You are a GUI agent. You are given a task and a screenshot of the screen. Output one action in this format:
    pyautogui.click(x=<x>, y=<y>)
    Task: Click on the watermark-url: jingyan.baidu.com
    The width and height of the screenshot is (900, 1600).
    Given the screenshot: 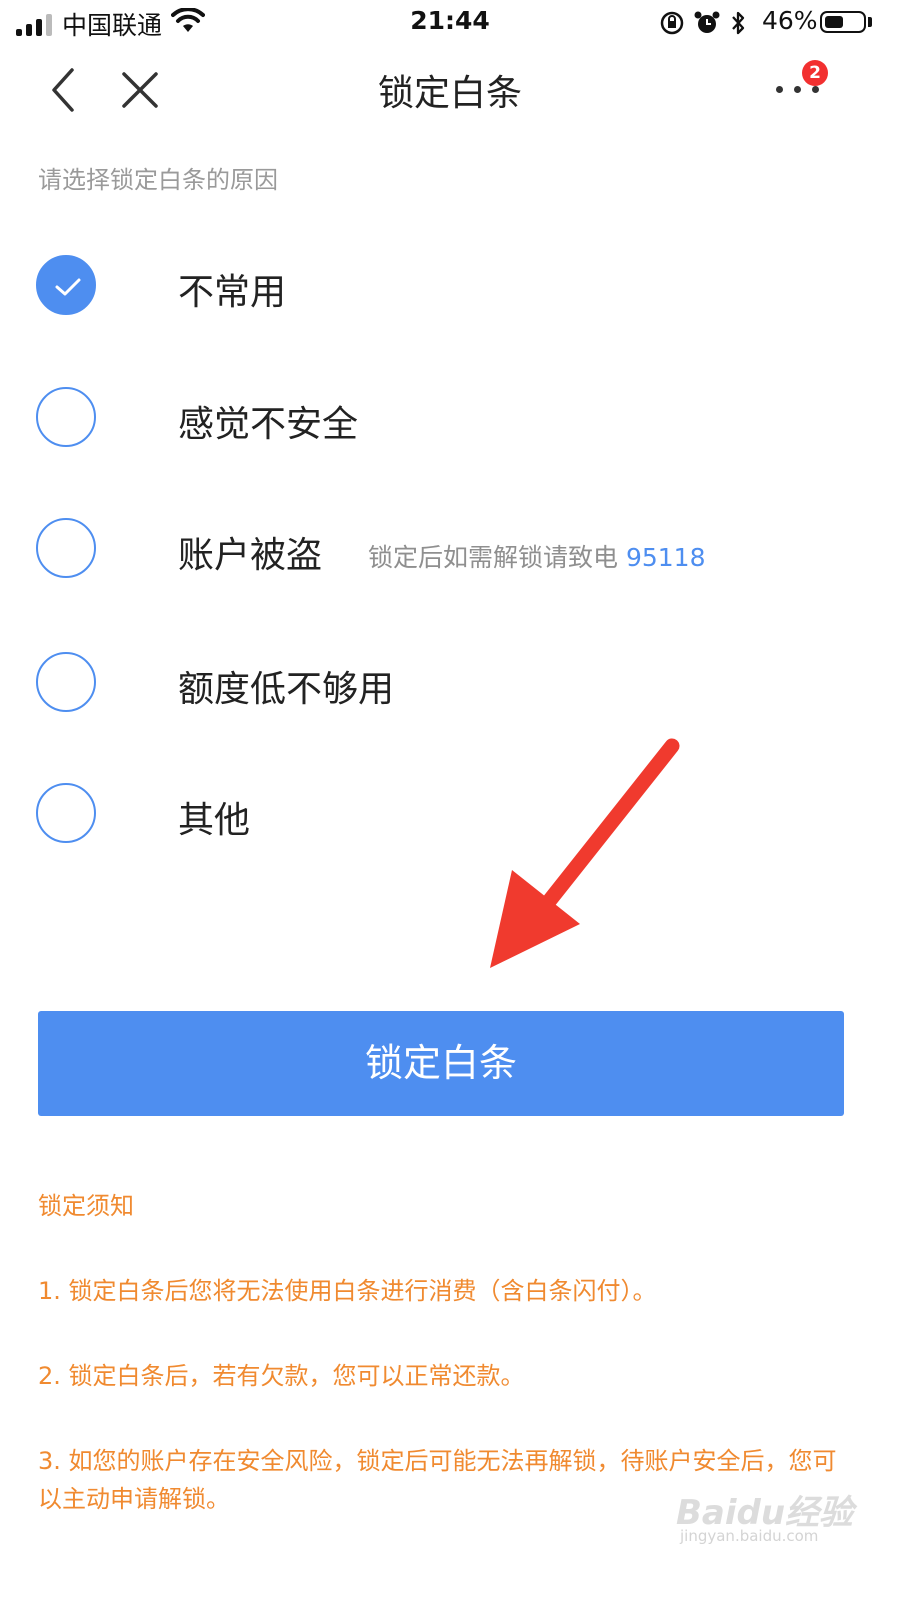 What is the action you would take?
    pyautogui.click(x=749, y=1536)
    